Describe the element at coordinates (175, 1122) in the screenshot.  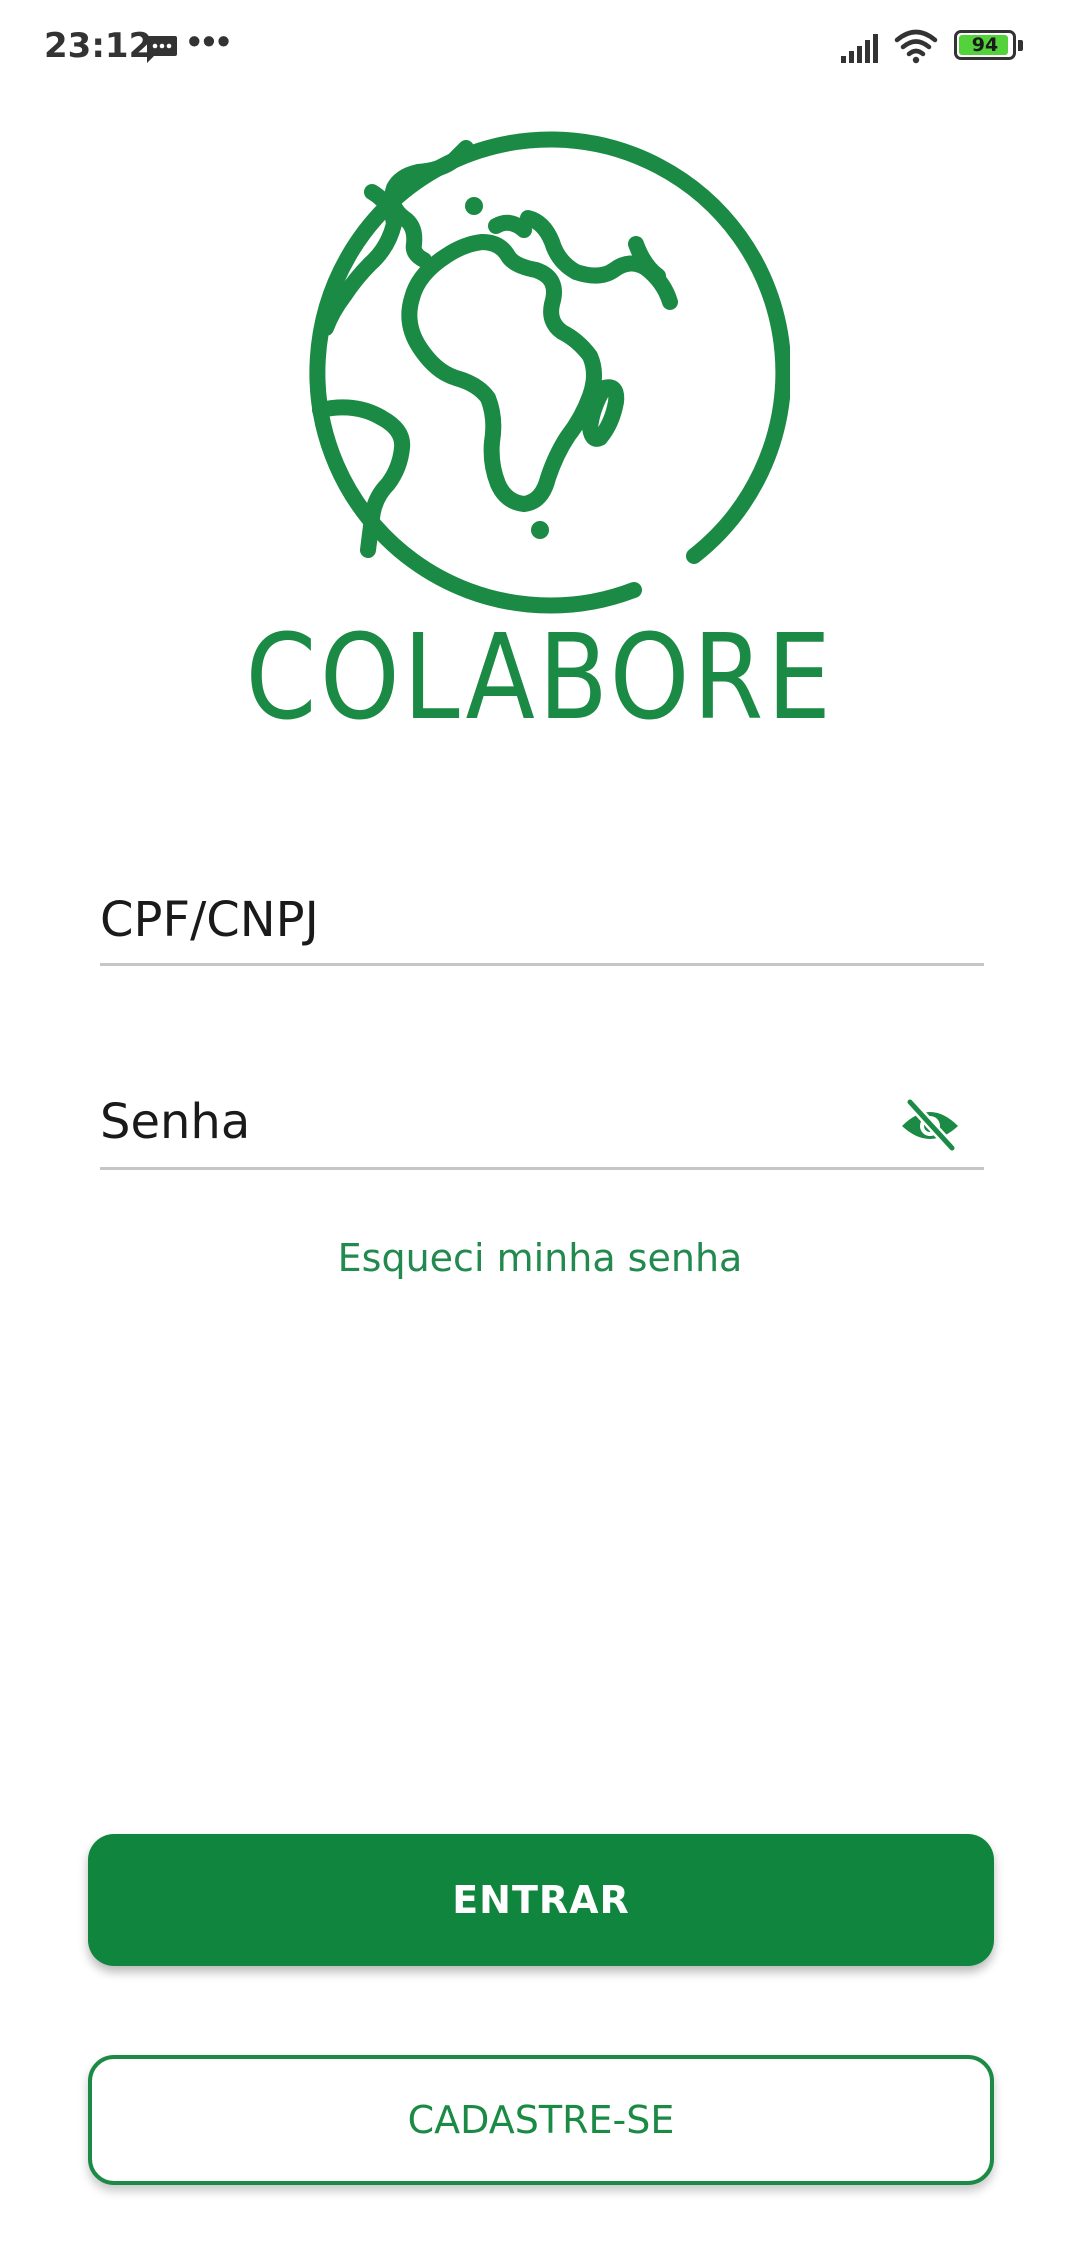
I see `password-label: Senha` at that location.